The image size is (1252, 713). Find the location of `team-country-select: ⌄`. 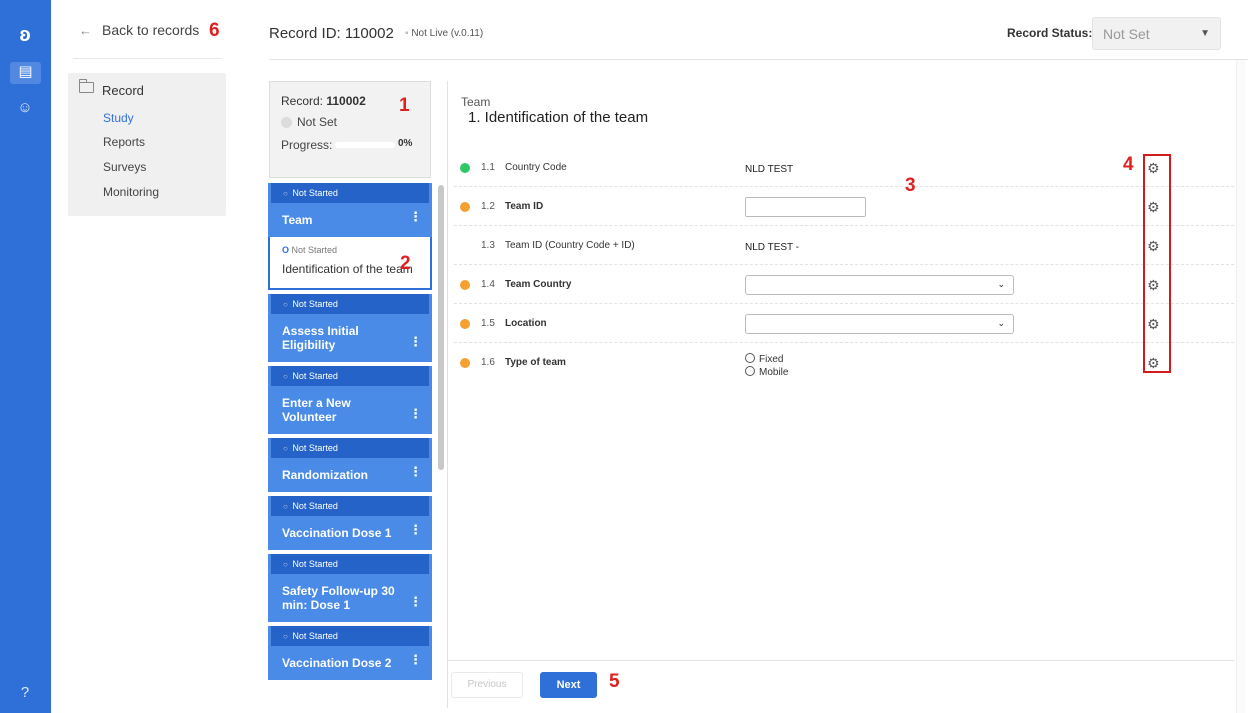

team-country-select: ⌄ is located at coordinates (879, 285).